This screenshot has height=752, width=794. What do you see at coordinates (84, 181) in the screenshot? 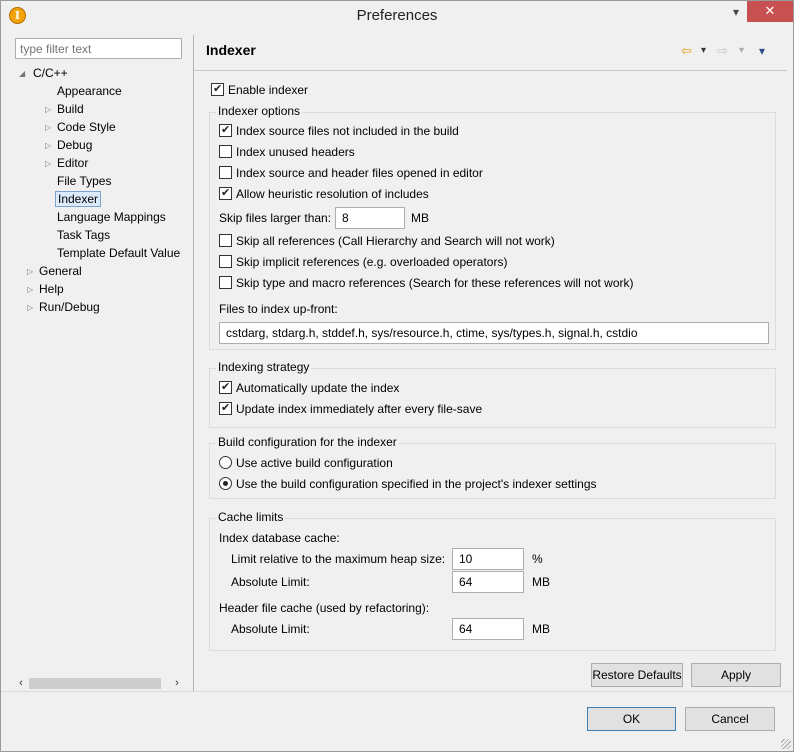
I see `tree-item-file-types: File Types` at bounding box center [84, 181].